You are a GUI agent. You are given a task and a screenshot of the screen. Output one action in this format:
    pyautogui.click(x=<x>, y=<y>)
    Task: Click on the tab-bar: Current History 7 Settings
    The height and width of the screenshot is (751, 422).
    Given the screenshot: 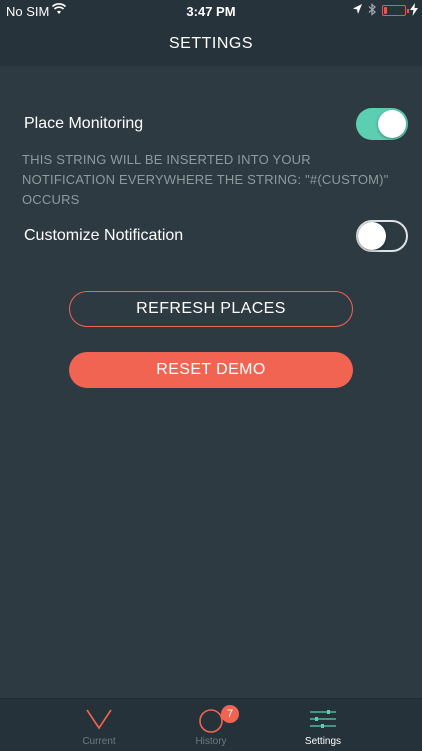 What is the action you would take?
    pyautogui.click(x=211, y=724)
    